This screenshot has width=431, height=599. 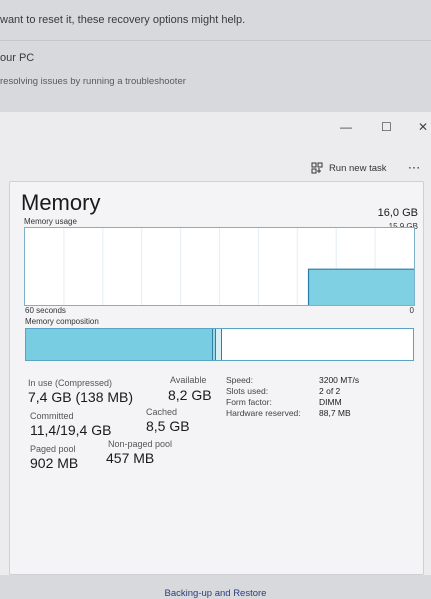 I want to click on close-button: ✕, so click(x=423, y=127).